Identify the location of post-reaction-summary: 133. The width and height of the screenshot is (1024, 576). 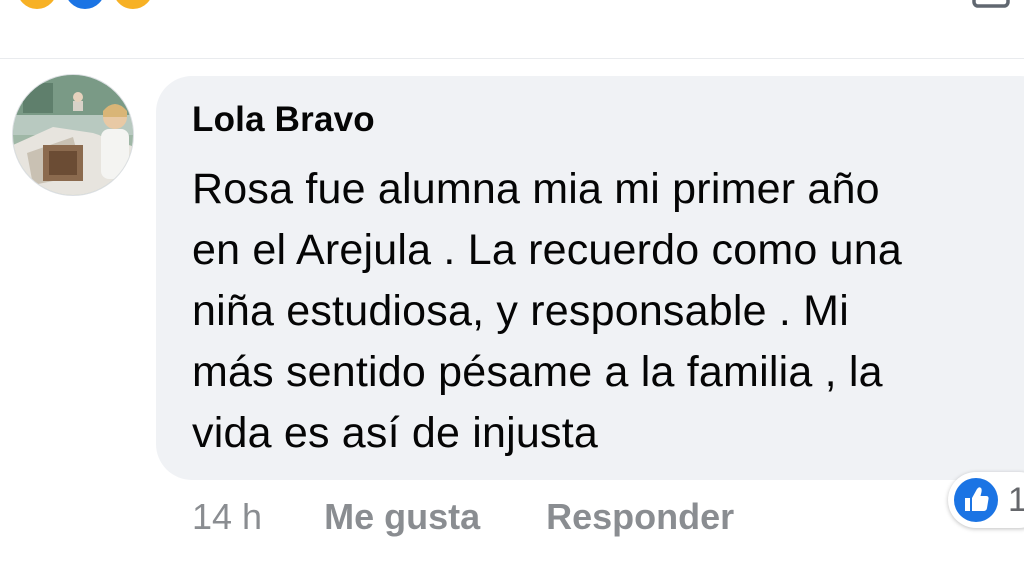
(512, 6).